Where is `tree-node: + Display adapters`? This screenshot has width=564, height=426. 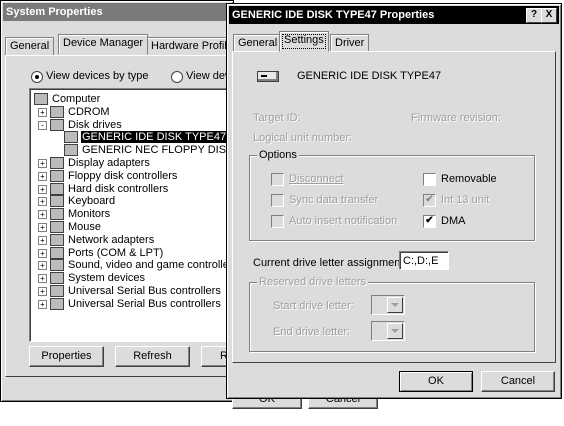 tree-node: + Display adapters is located at coordinates (132, 163).